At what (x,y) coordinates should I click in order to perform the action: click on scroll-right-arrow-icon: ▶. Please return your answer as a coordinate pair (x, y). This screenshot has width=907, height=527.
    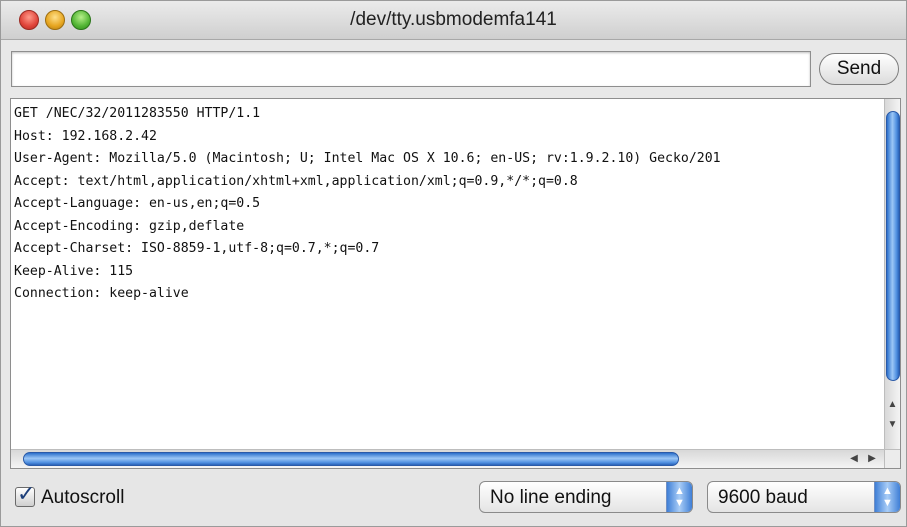
    Looking at the image, I should click on (872, 459).